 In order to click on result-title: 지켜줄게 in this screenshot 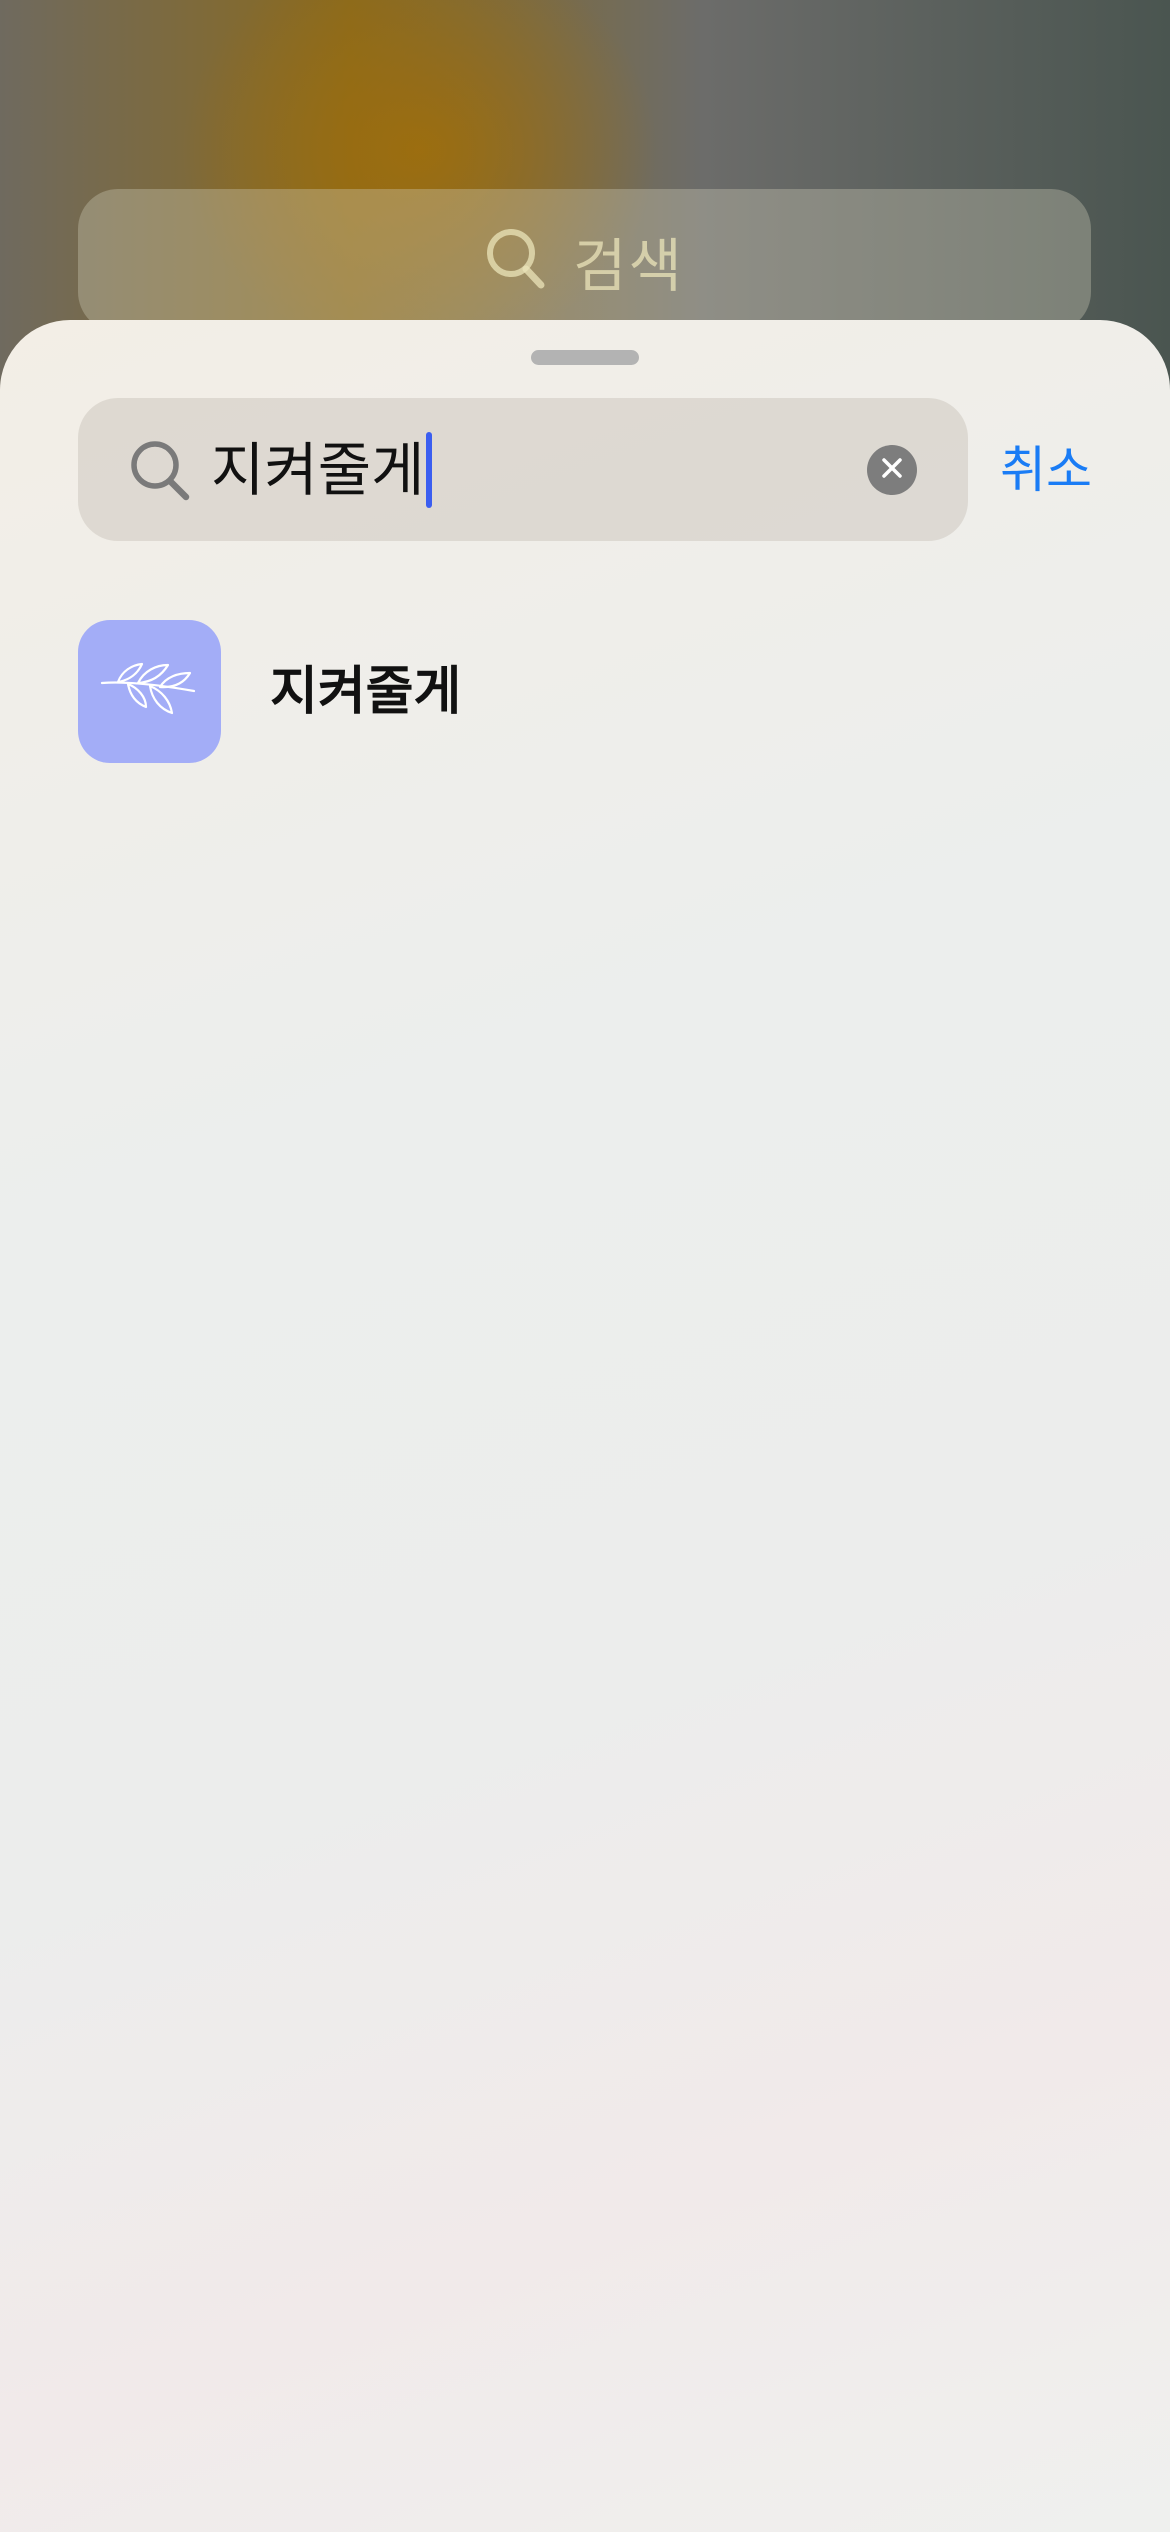, I will do `click(366, 692)`.